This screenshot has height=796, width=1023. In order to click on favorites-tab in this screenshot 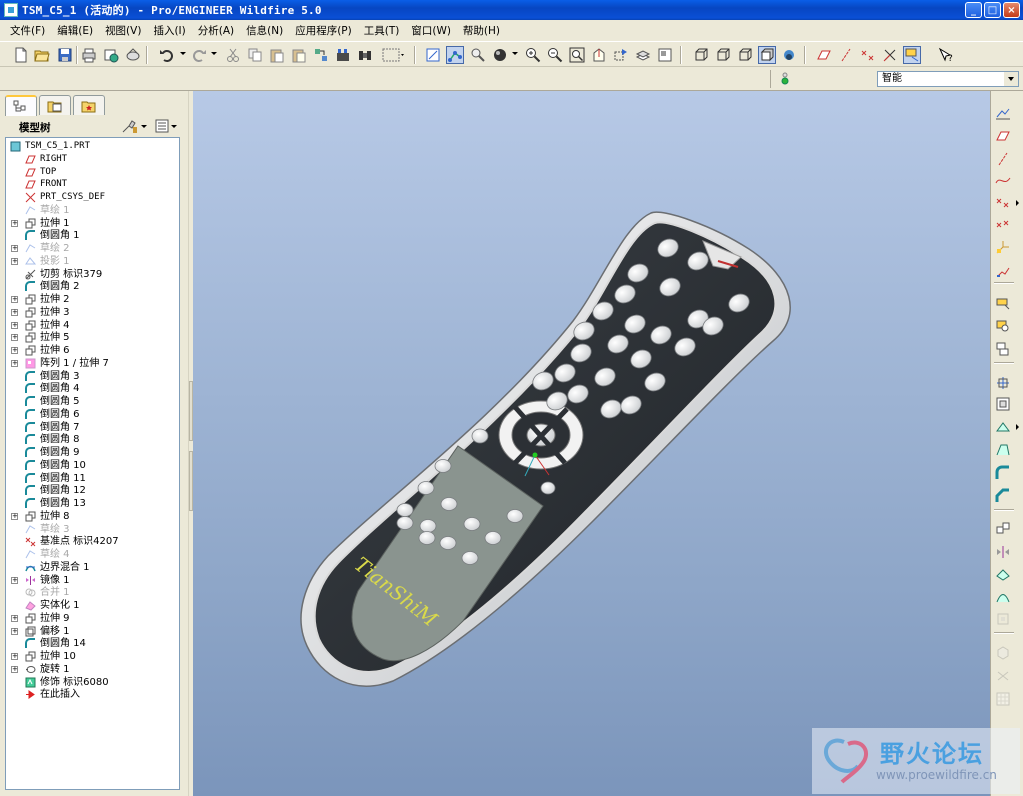, I will do `click(89, 105)`.